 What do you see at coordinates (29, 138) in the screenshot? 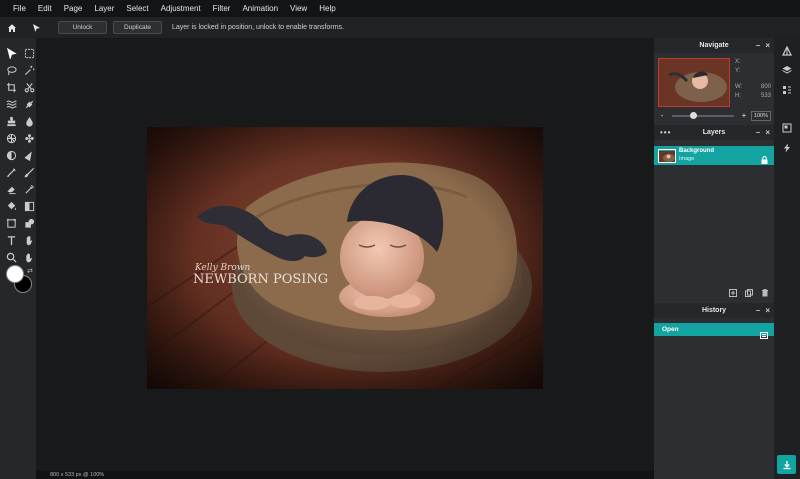
I see `pattern-icon` at bounding box center [29, 138].